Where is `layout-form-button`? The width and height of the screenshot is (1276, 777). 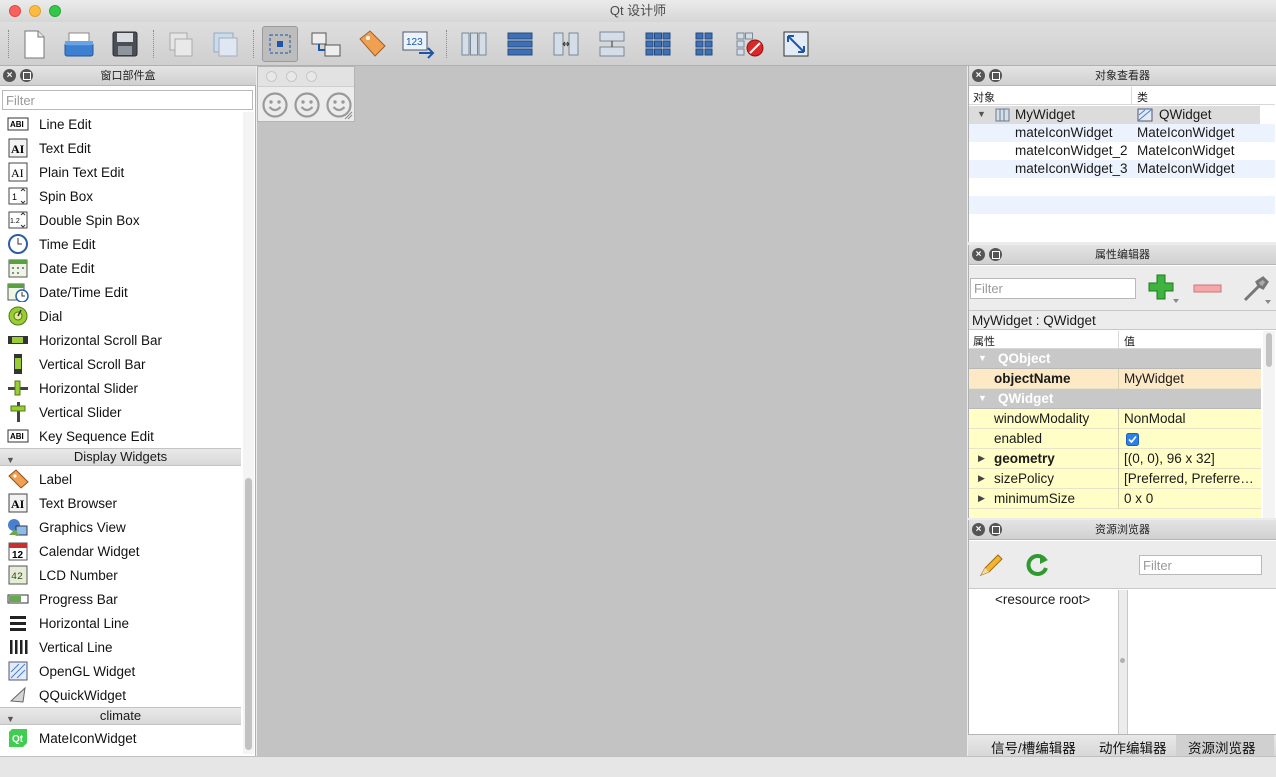
layout-form-button is located at coordinates (704, 44).